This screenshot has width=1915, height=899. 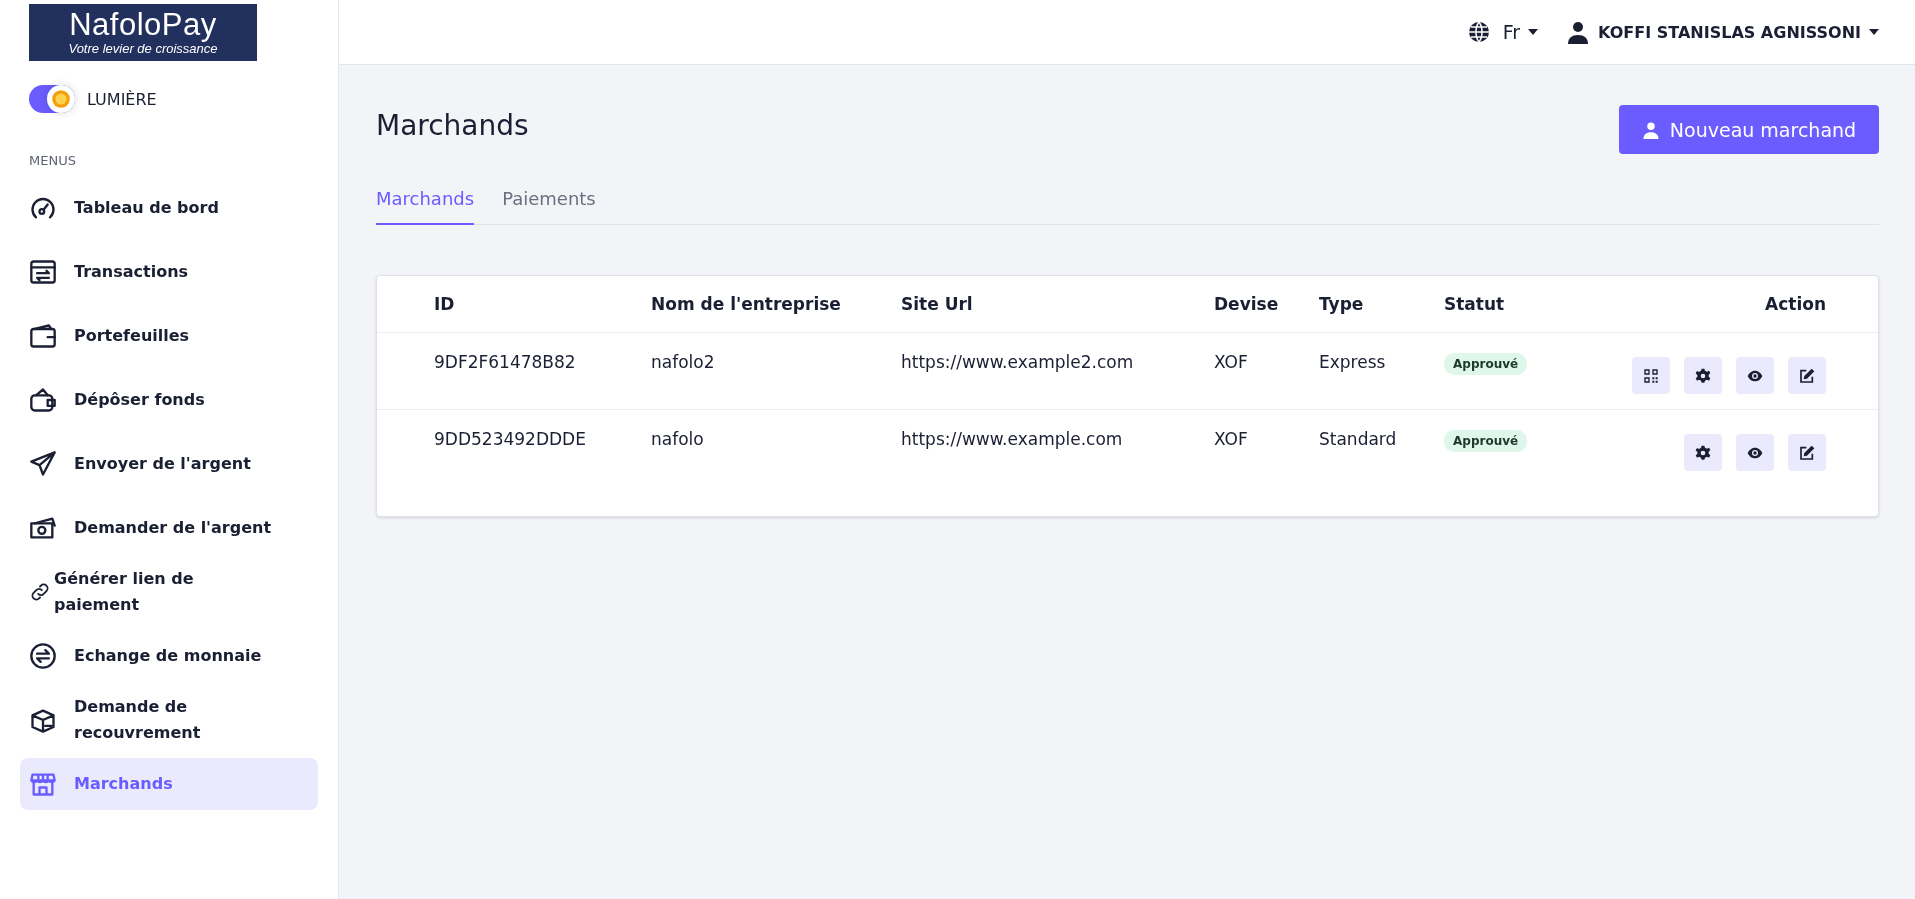 I want to click on globe-icon, so click(x=1478, y=32).